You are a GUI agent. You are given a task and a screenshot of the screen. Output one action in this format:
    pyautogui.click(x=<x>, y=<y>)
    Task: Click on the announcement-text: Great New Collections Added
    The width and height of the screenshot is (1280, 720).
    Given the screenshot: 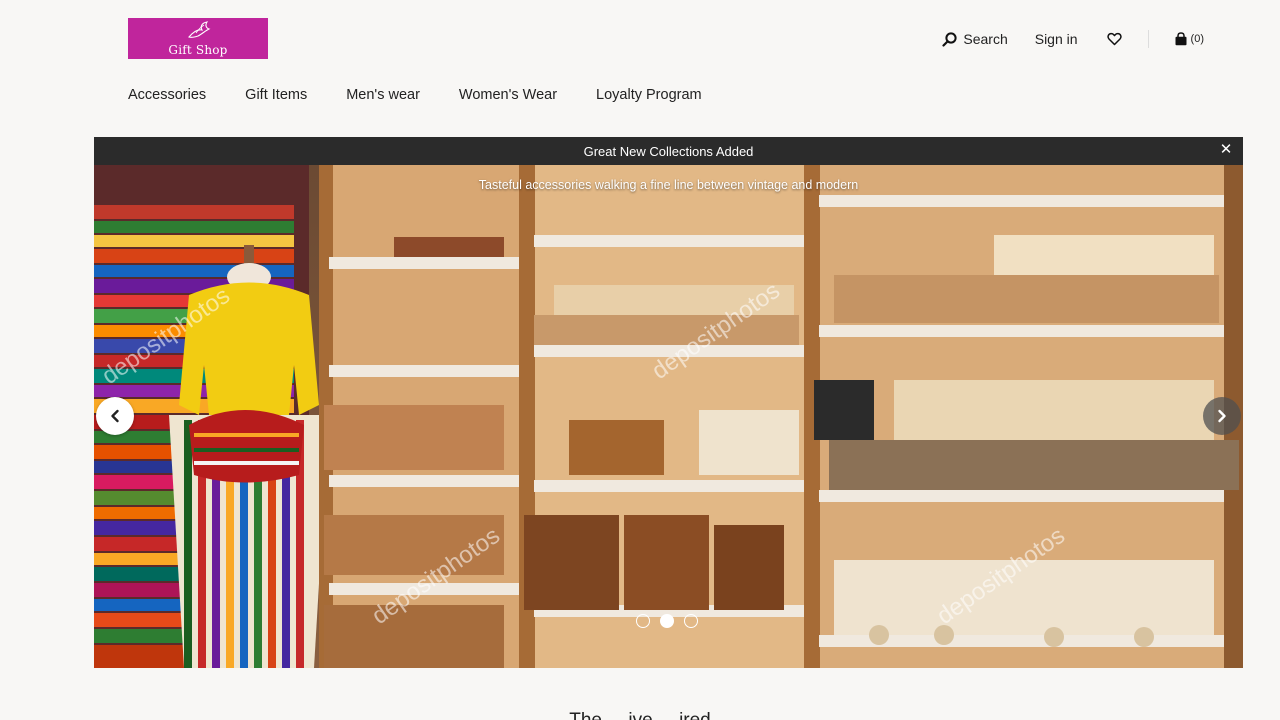 What is the action you would take?
    pyautogui.click(x=668, y=151)
    